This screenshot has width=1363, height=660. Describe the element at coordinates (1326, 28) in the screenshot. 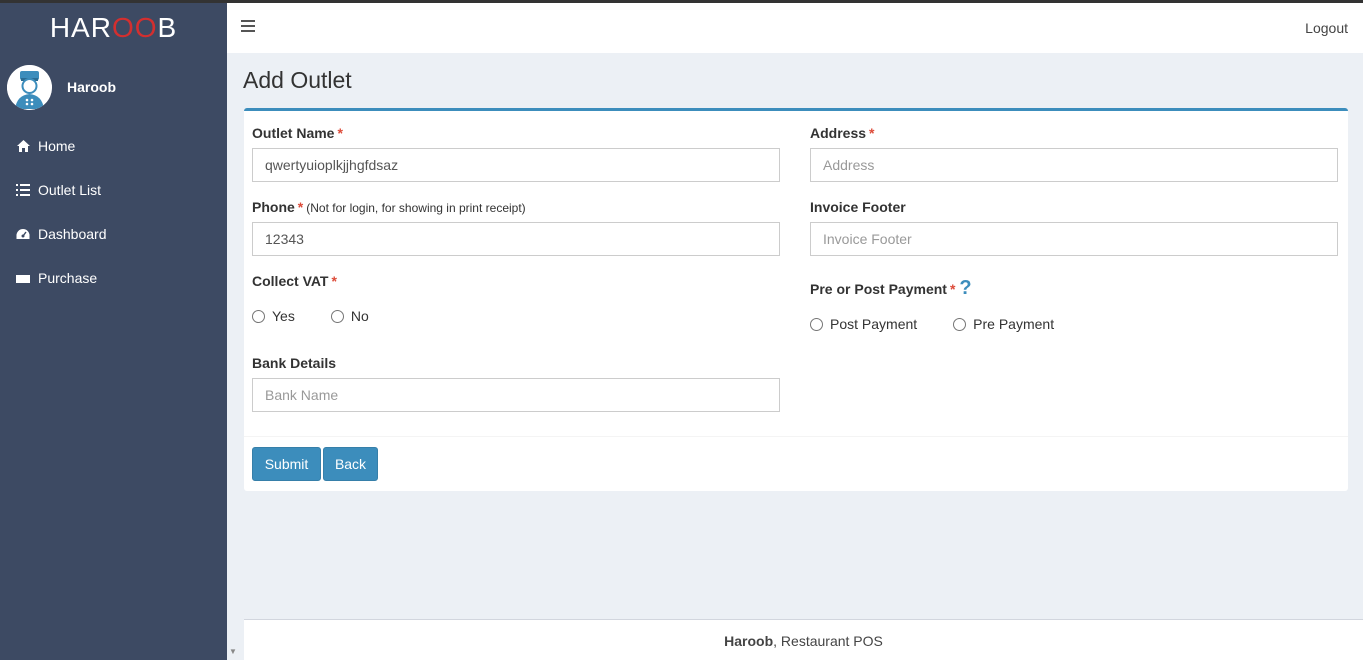

I see `logout-link: Logout` at that location.